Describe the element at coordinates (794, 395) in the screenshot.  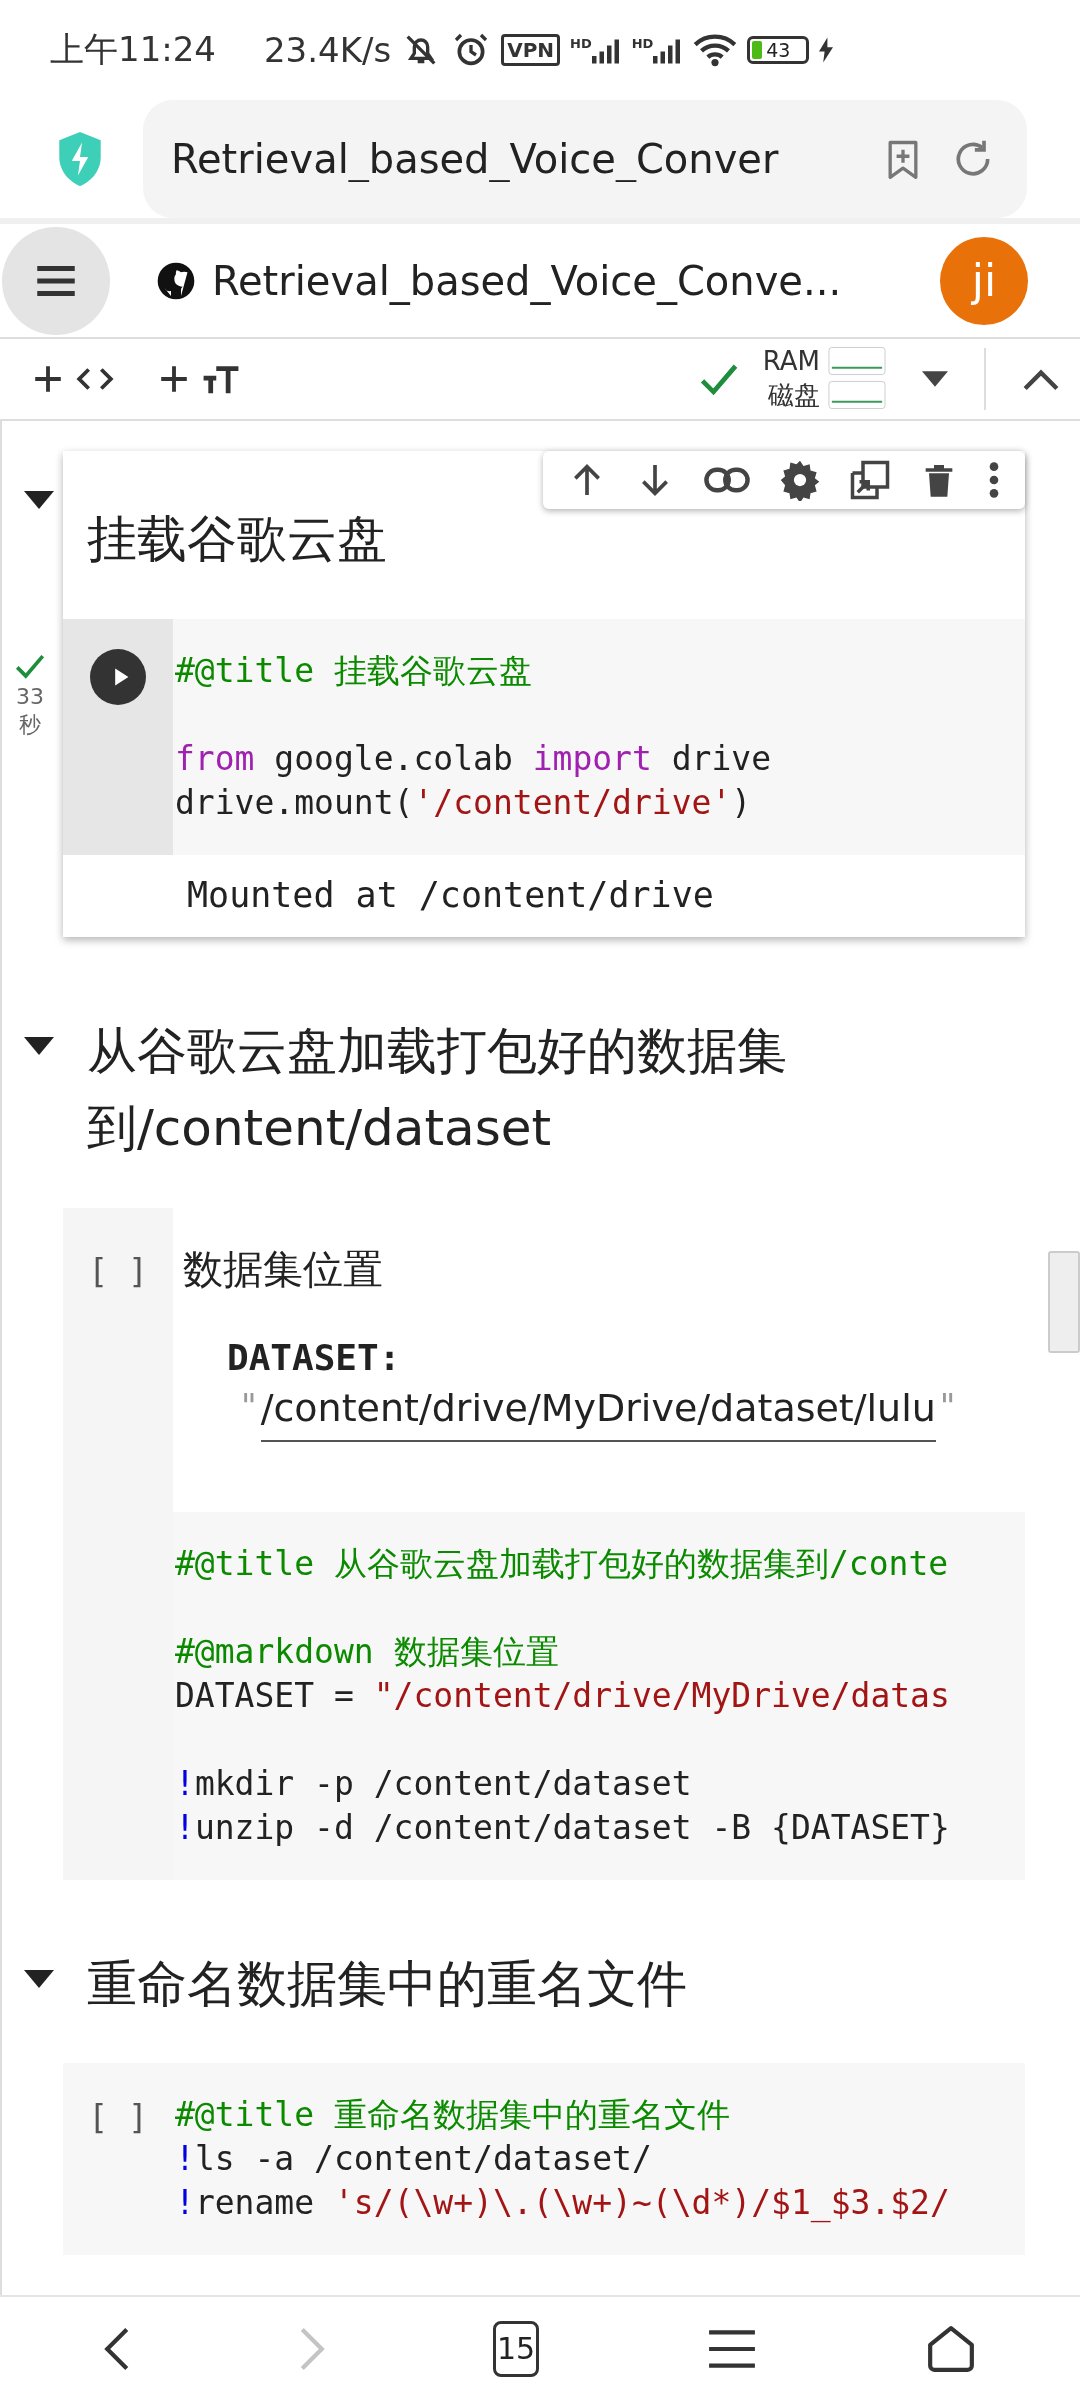
I see `resource-label: 磁盘` at that location.